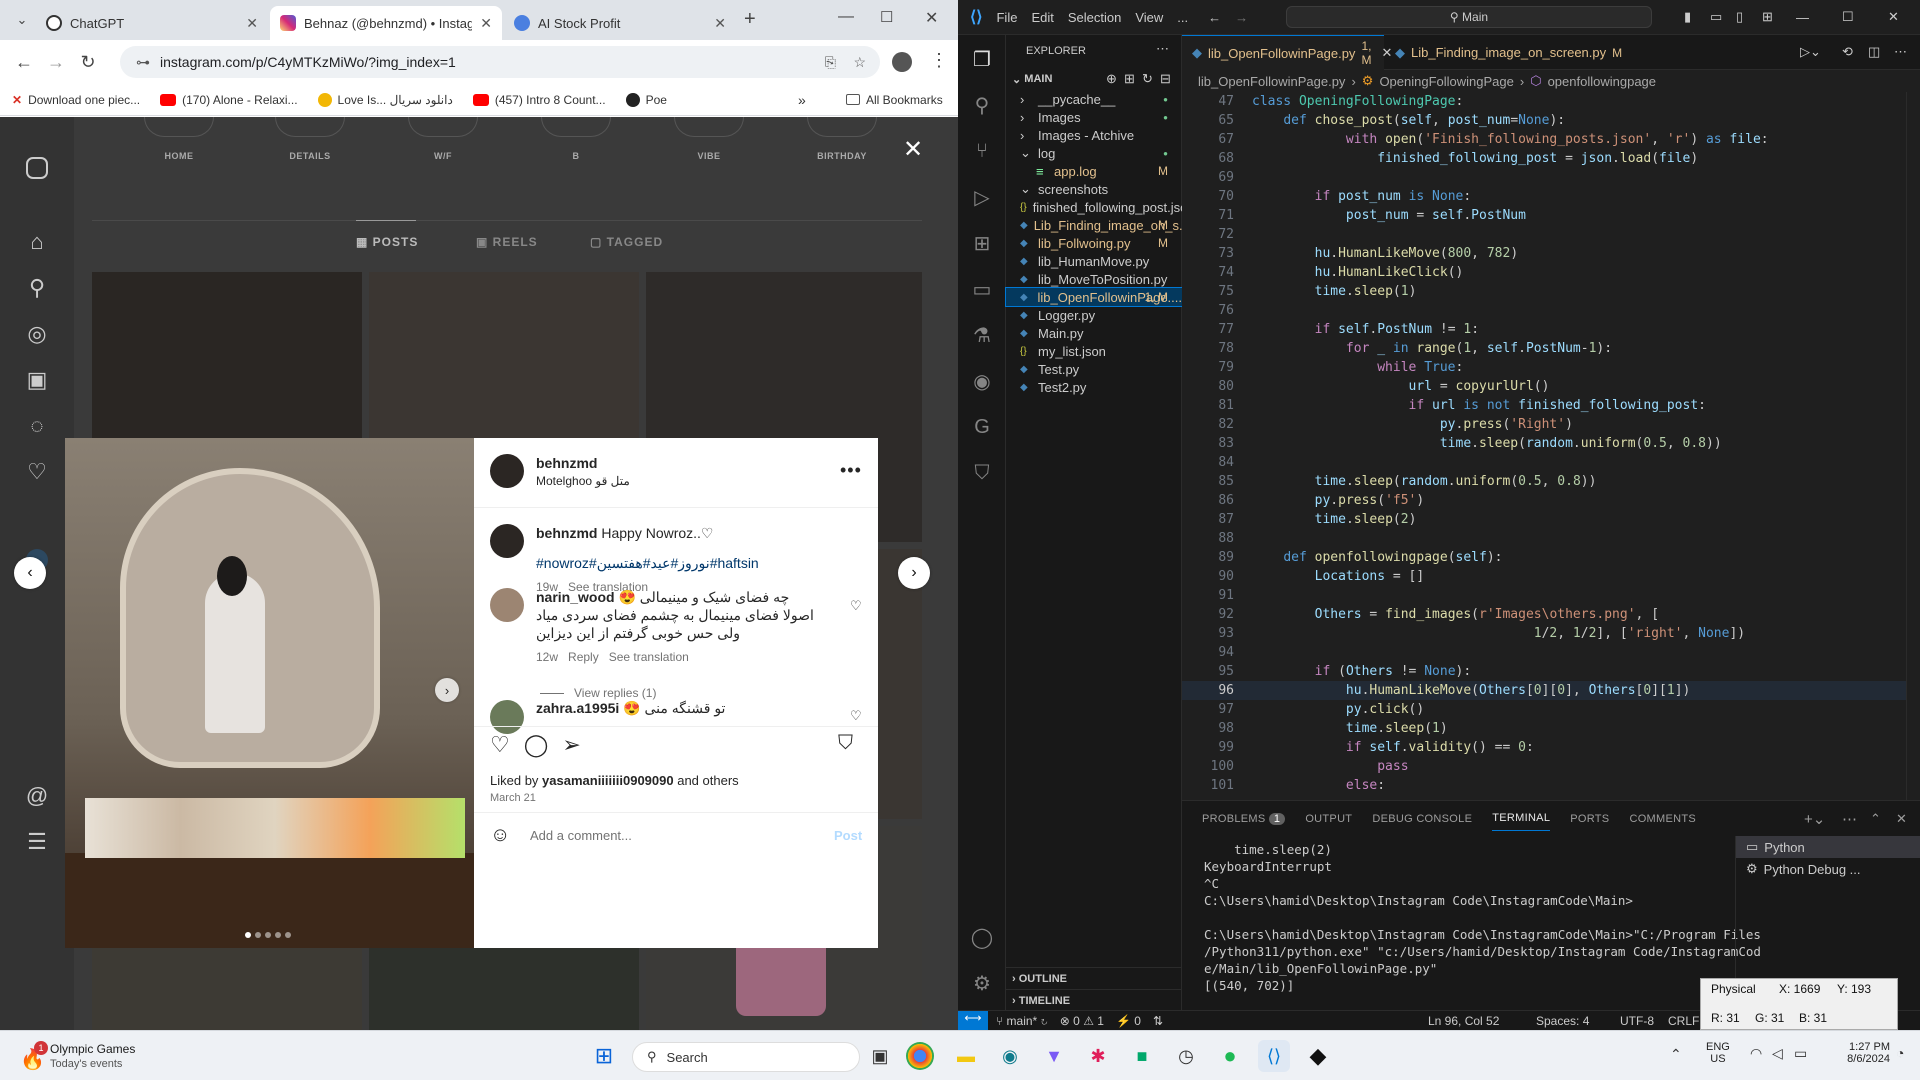 This screenshot has height=1080, width=1920. What do you see at coordinates (500, 745) in the screenshot?
I see `like-heart-icon: ♡` at bounding box center [500, 745].